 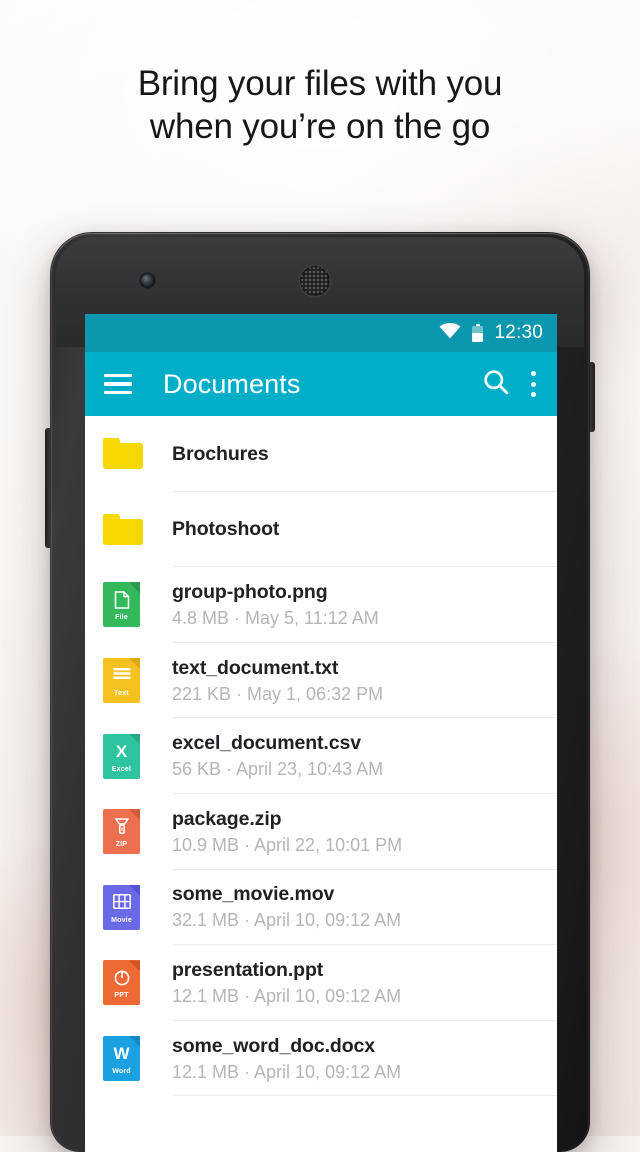 I want to click on file-word-icon: W Word, so click(x=129, y=1059).